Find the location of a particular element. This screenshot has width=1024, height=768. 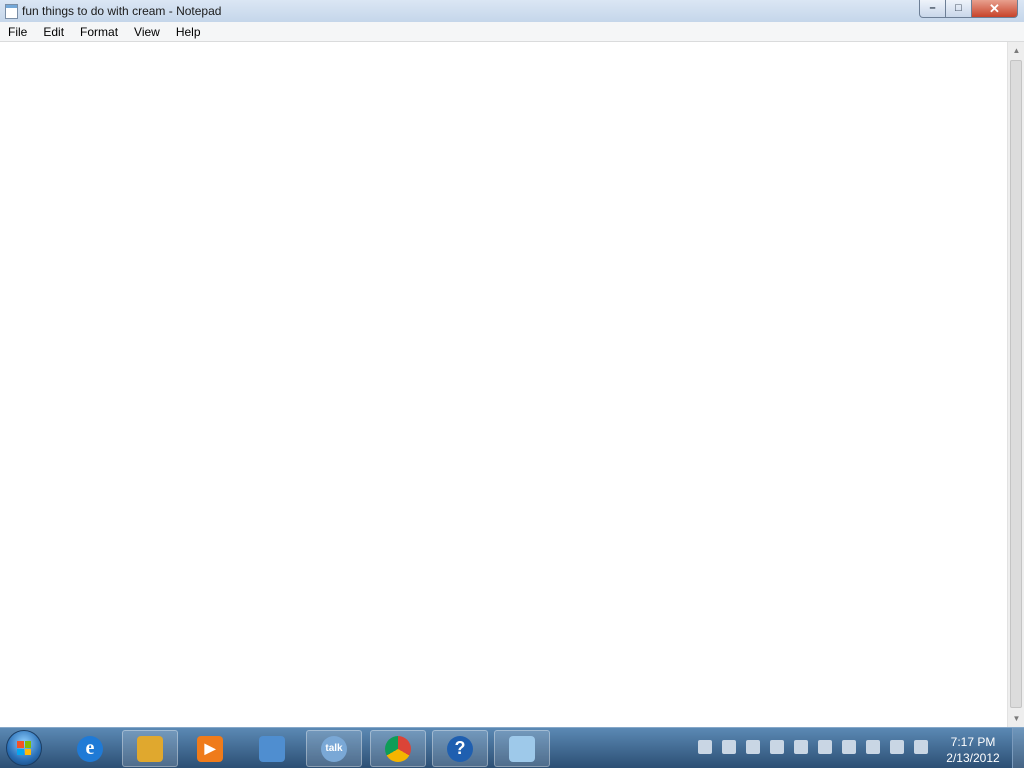

menu-format: Format is located at coordinates (99, 32).